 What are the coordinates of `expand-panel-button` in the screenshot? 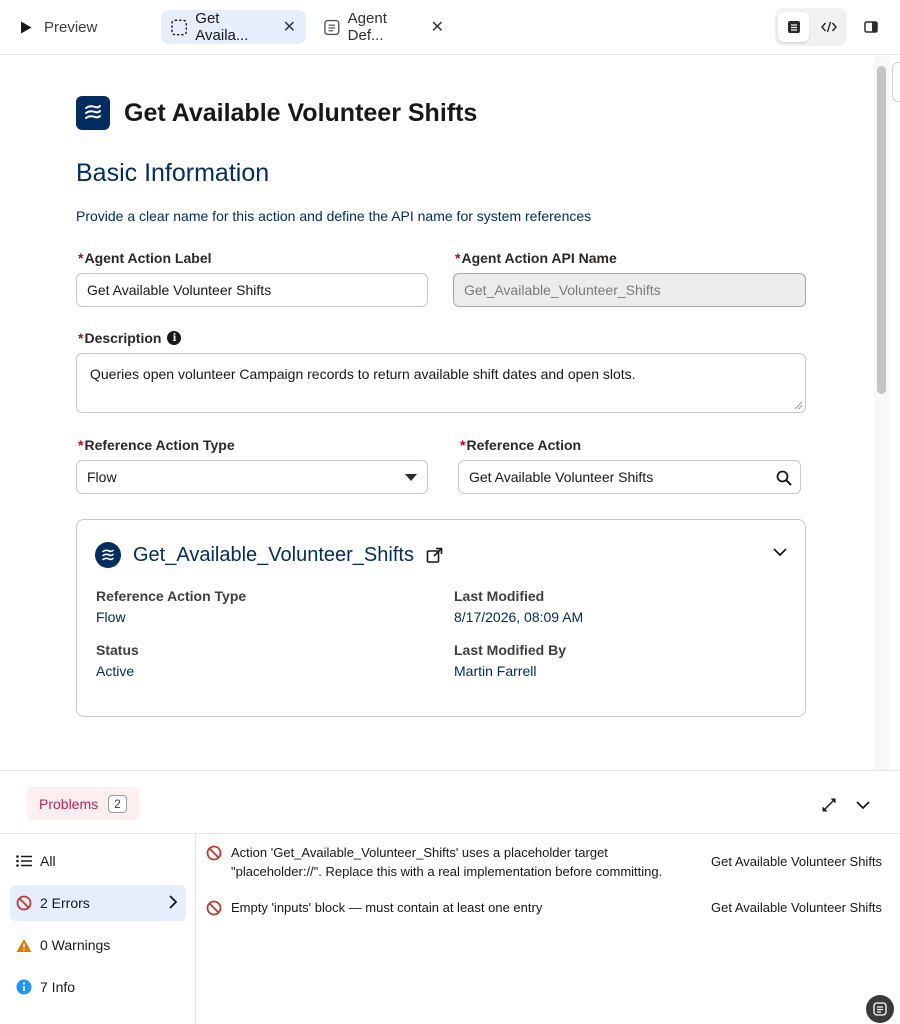 It's located at (829, 805).